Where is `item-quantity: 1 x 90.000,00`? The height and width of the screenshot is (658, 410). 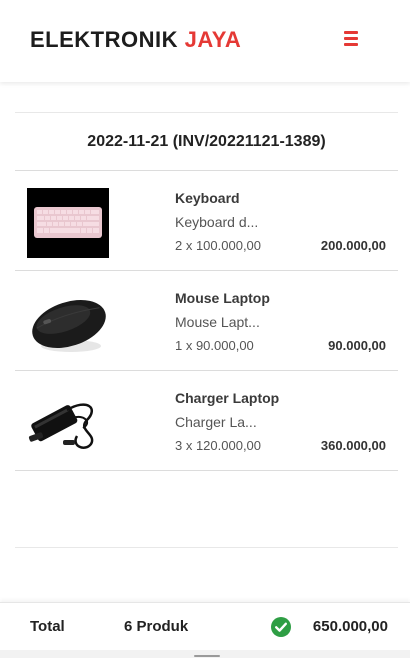 item-quantity: 1 x 90.000,00 is located at coordinates (214, 345).